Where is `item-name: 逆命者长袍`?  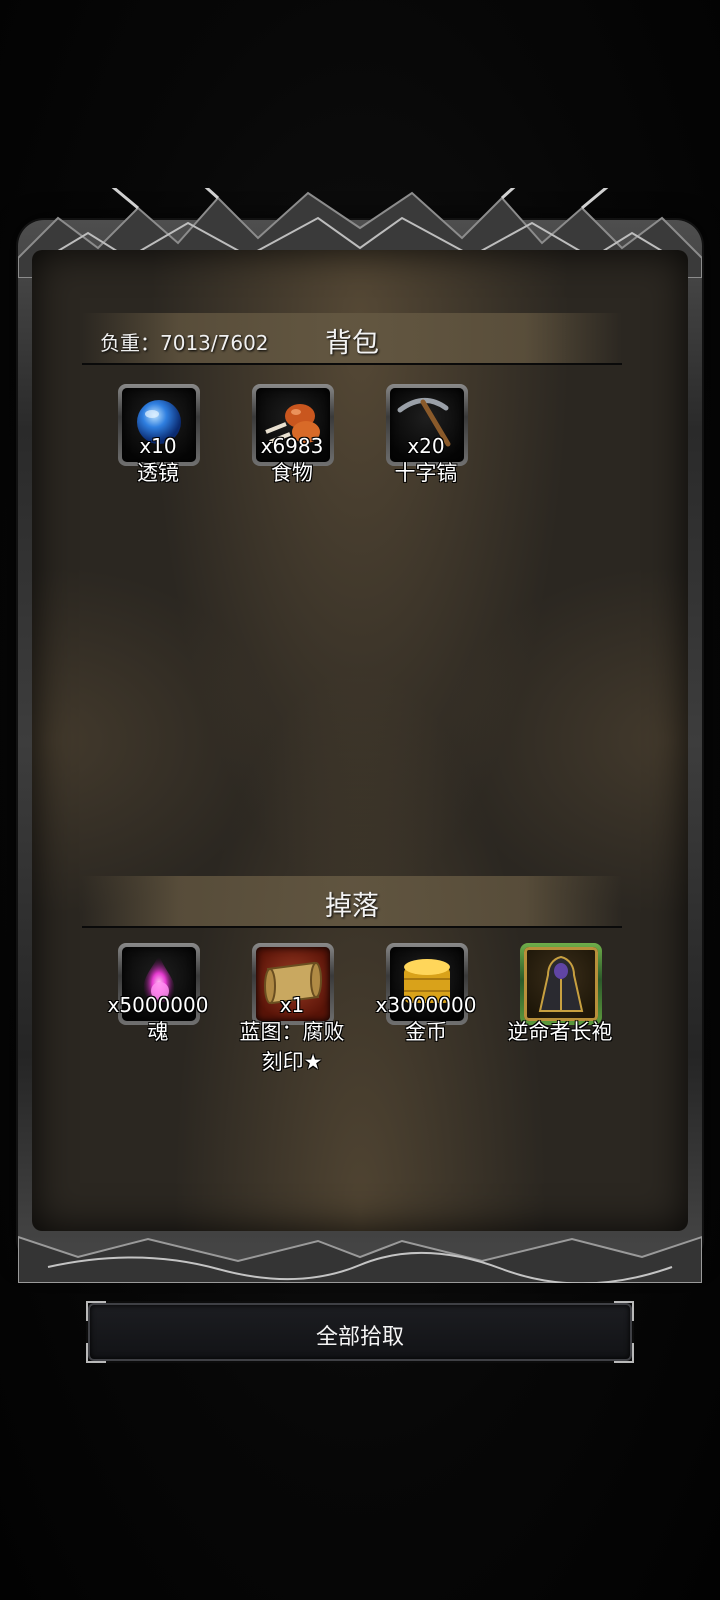 item-name: 逆命者长袍 is located at coordinates (560, 1032).